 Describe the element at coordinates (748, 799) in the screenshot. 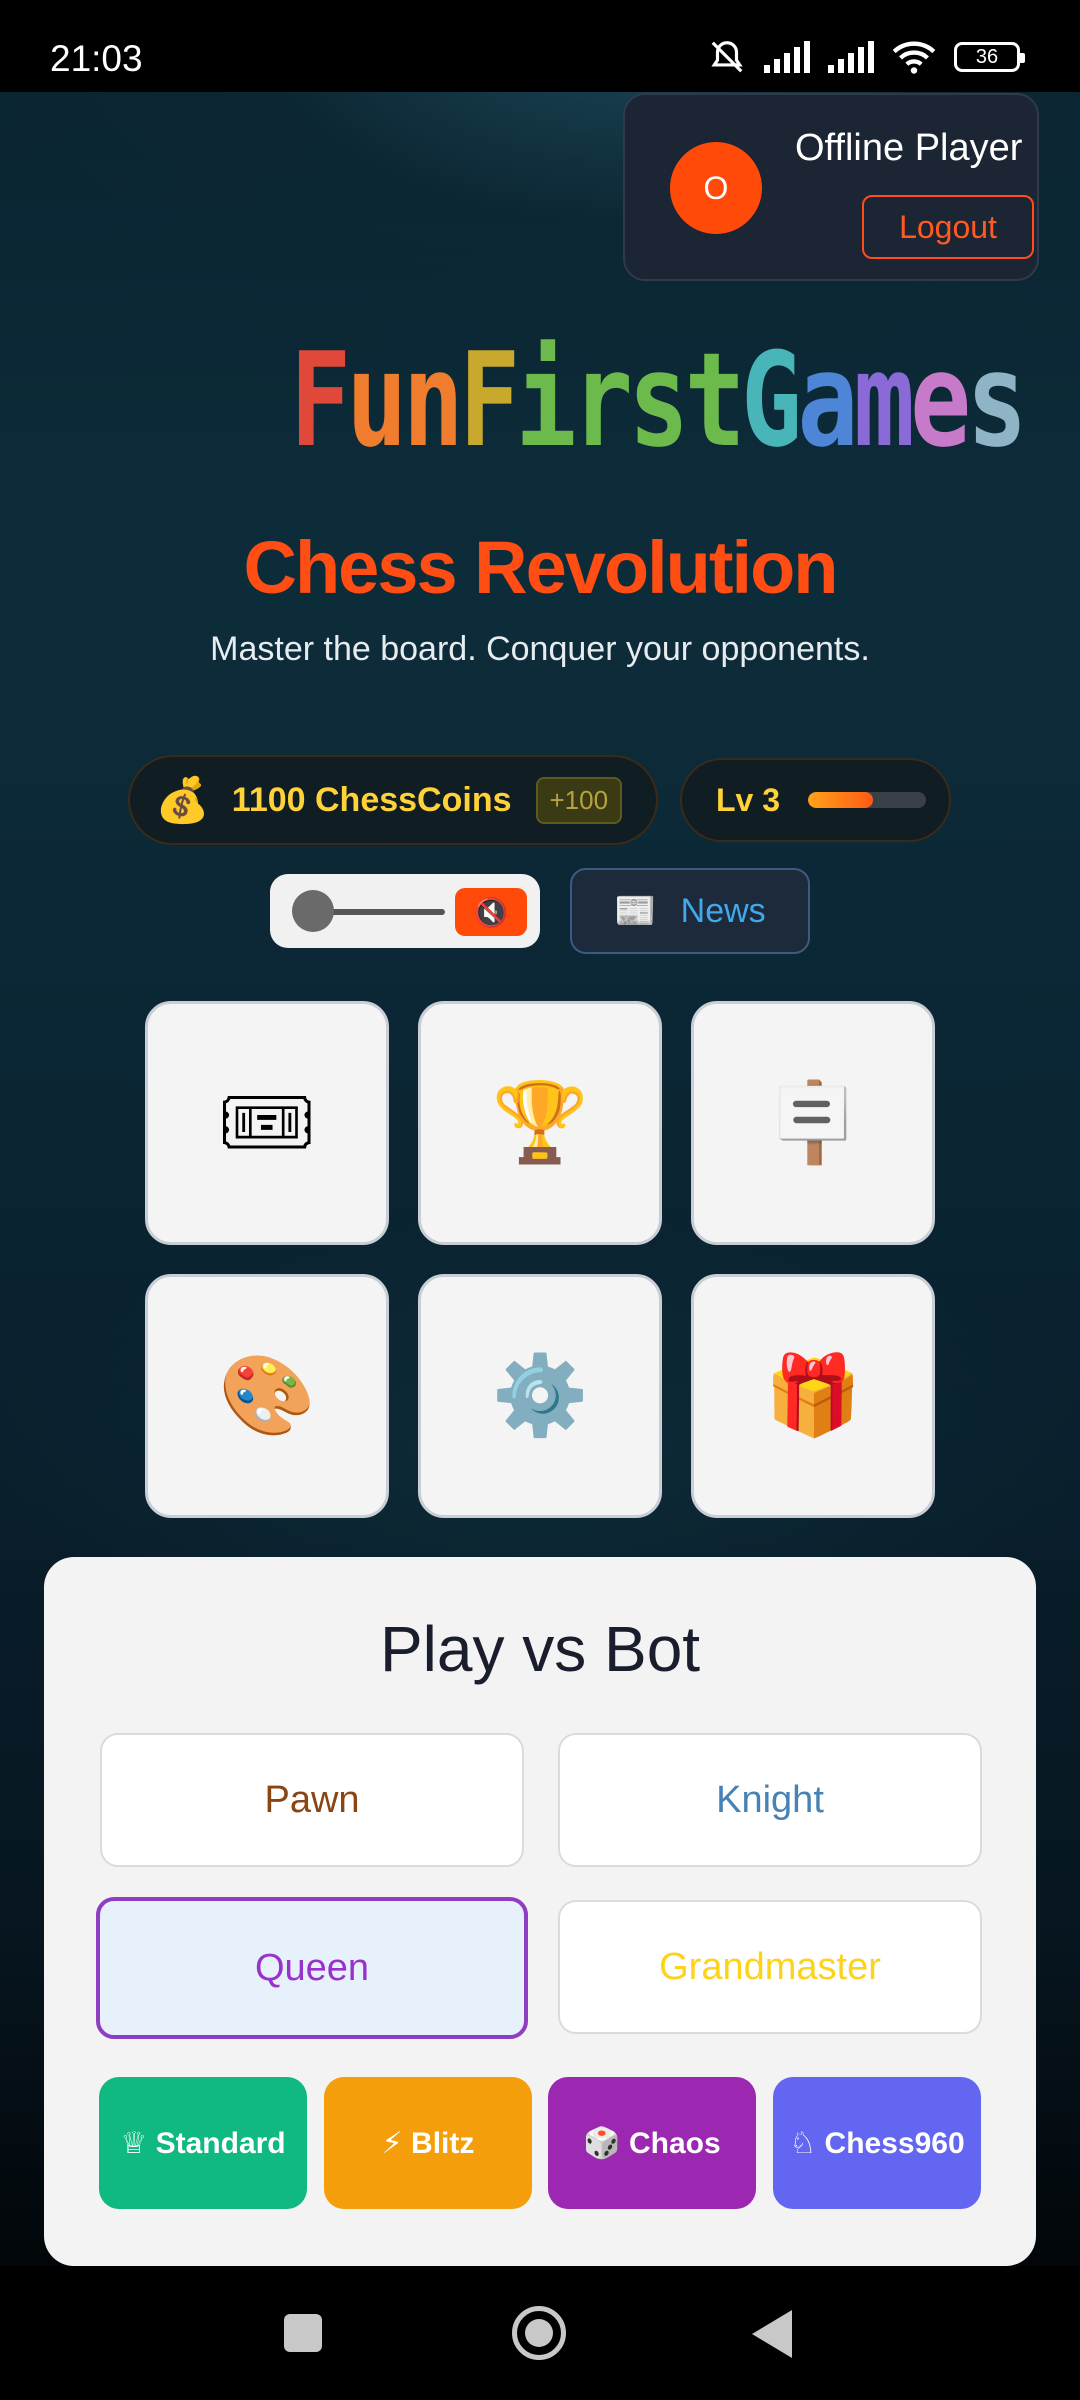

I see `level-text: Lv 3` at that location.